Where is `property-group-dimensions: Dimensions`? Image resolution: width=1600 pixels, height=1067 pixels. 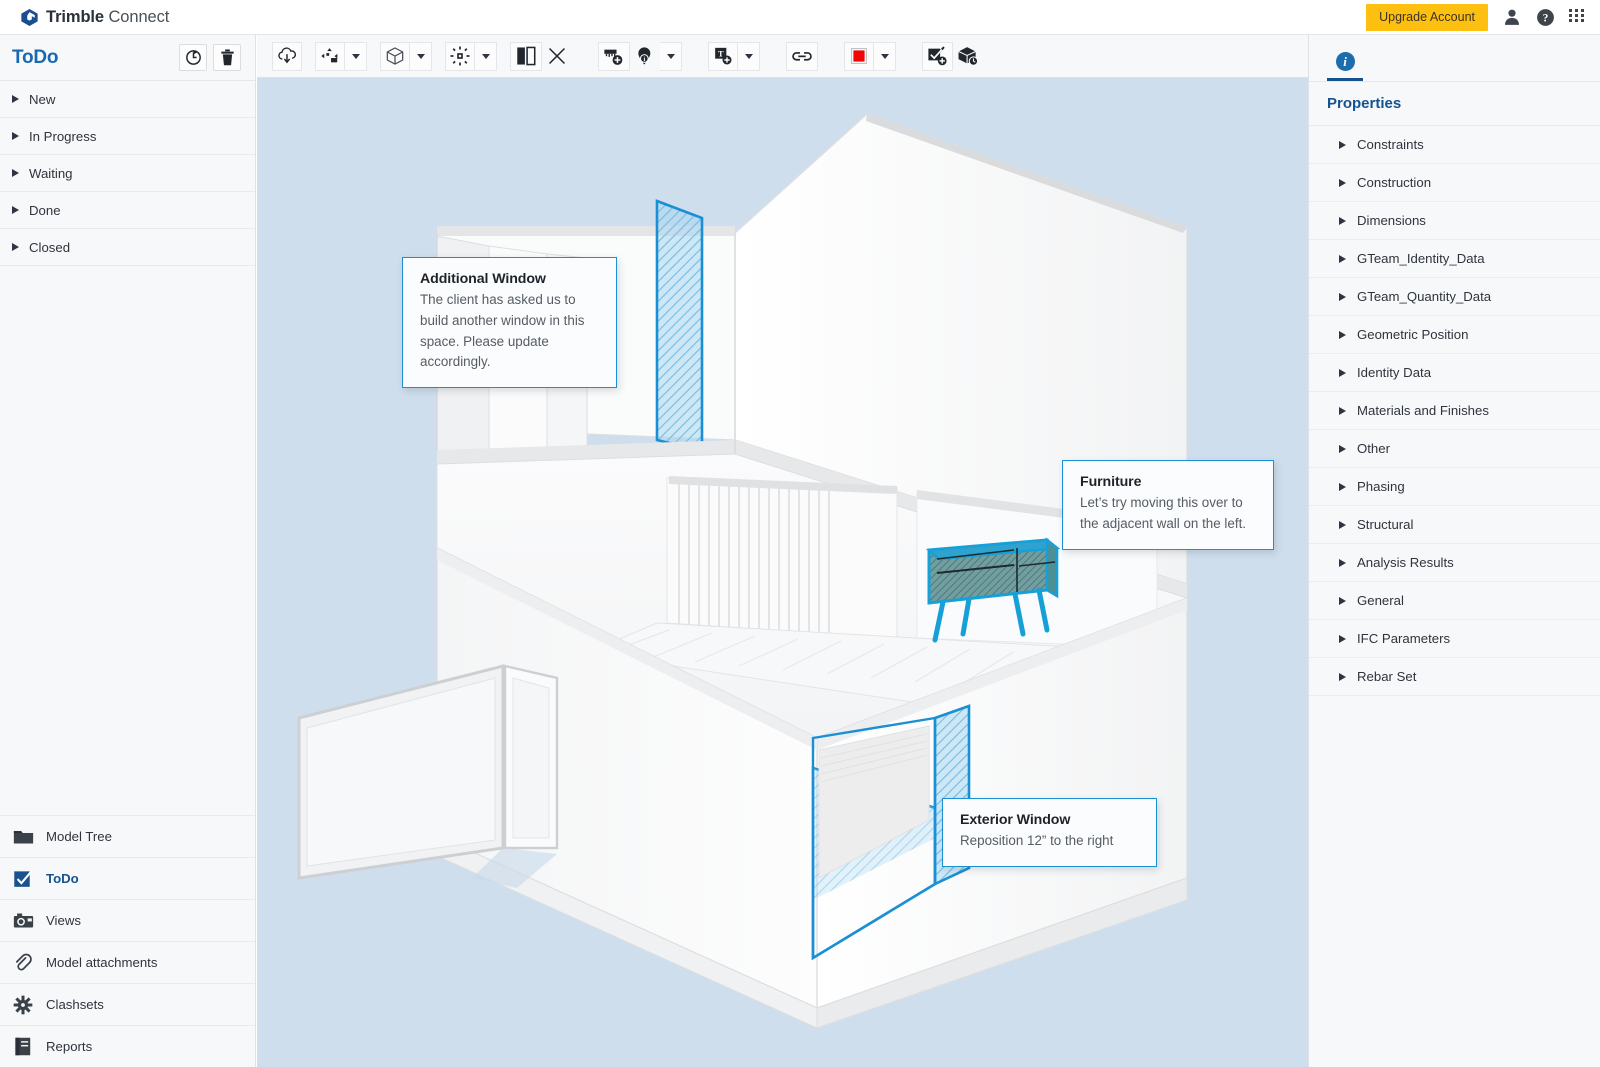
property-group-dimensions: Dimensions is located at coordinates (1454, 221).